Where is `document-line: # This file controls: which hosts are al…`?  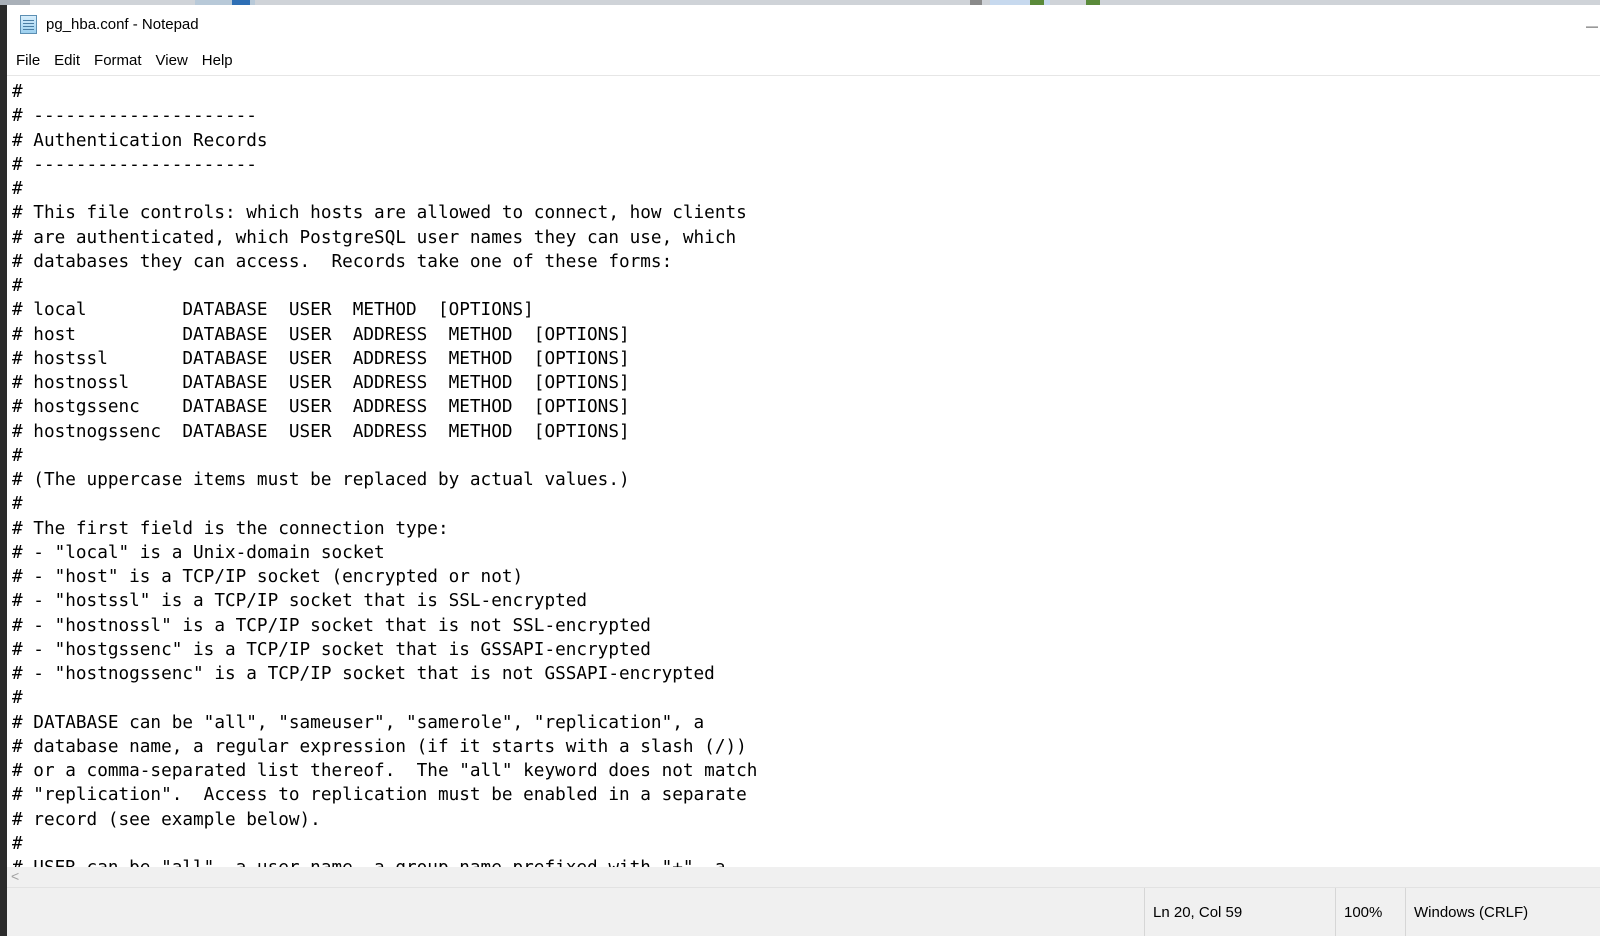
document-line: # This file controls: which hosts are al… is located at coordinates (379, 213).